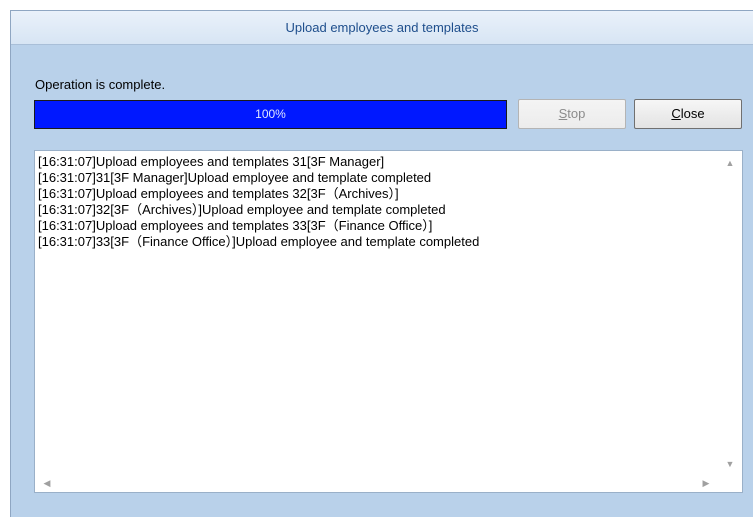 Image resolution: width=753 pixels, height=517 pixels. I want to click on close-button: Close, so click(688, 114).